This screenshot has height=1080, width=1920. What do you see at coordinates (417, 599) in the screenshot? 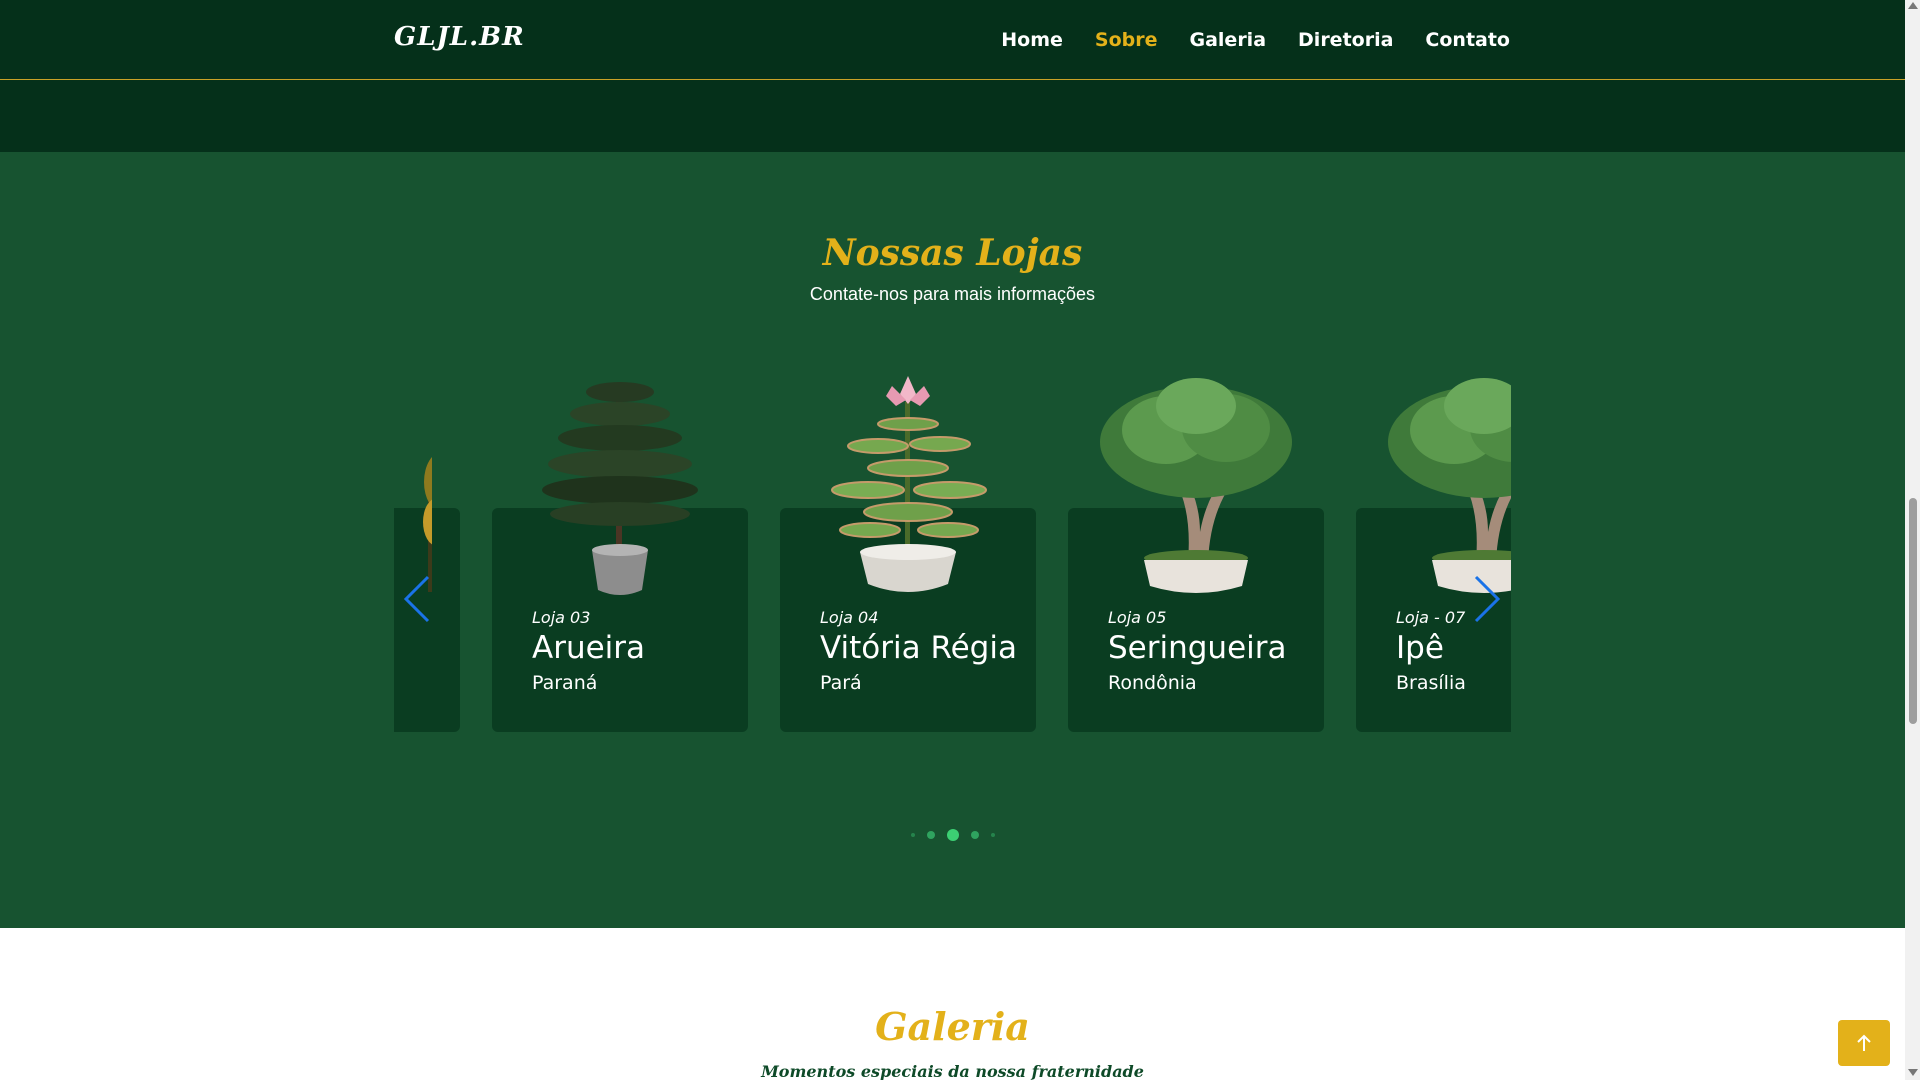
I see `chevron-left-icon` at bounding box center [417, 599].